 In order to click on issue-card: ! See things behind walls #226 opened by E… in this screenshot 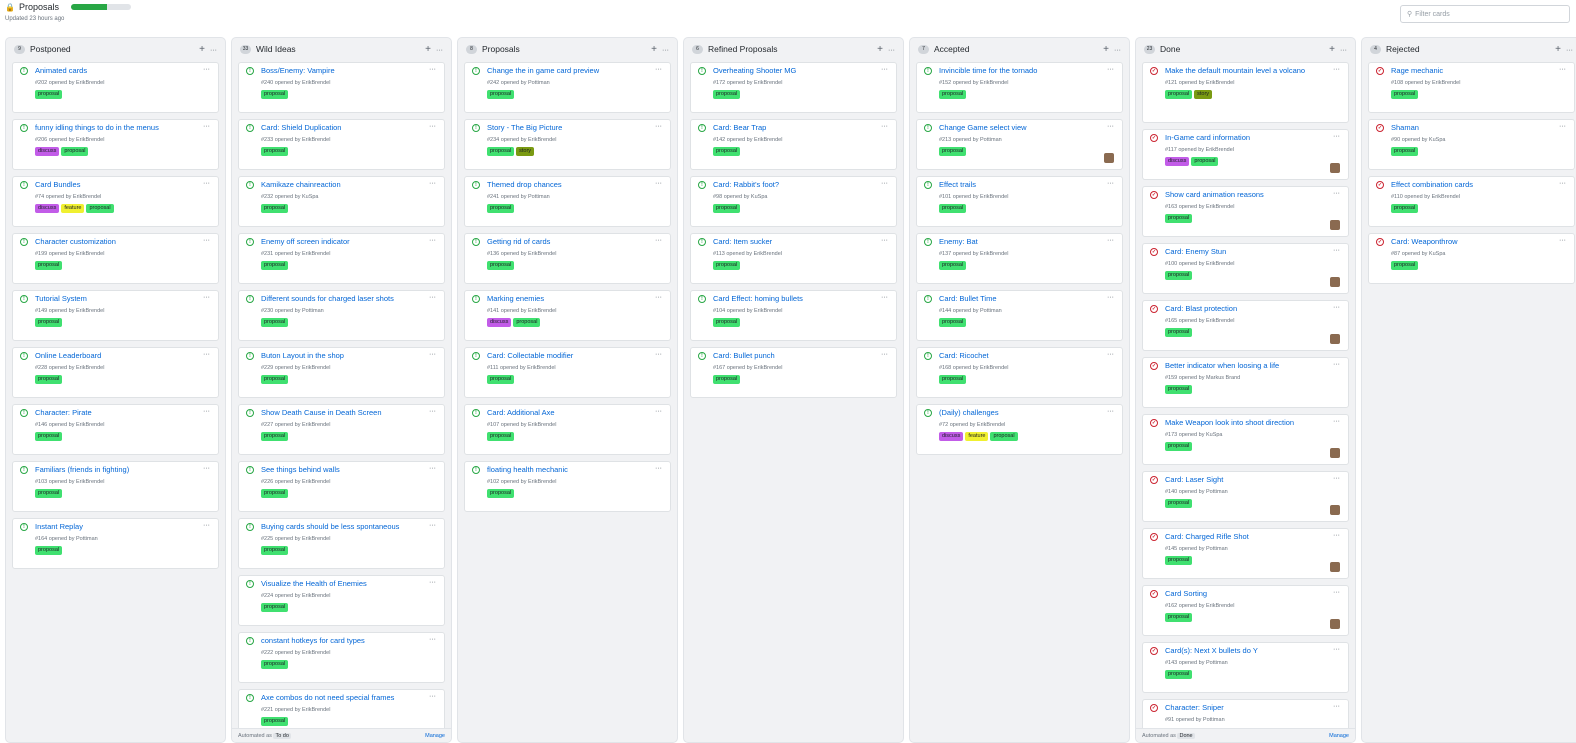, I will do `click(341, 486)`.